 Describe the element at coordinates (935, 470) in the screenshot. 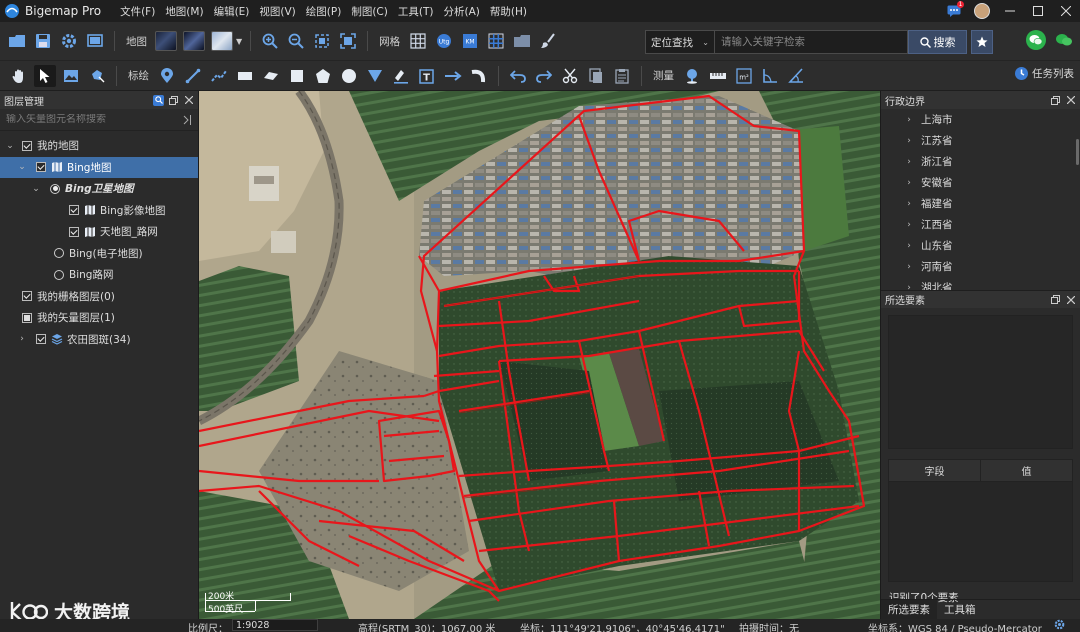

I see `column-field: 字段` at that location.